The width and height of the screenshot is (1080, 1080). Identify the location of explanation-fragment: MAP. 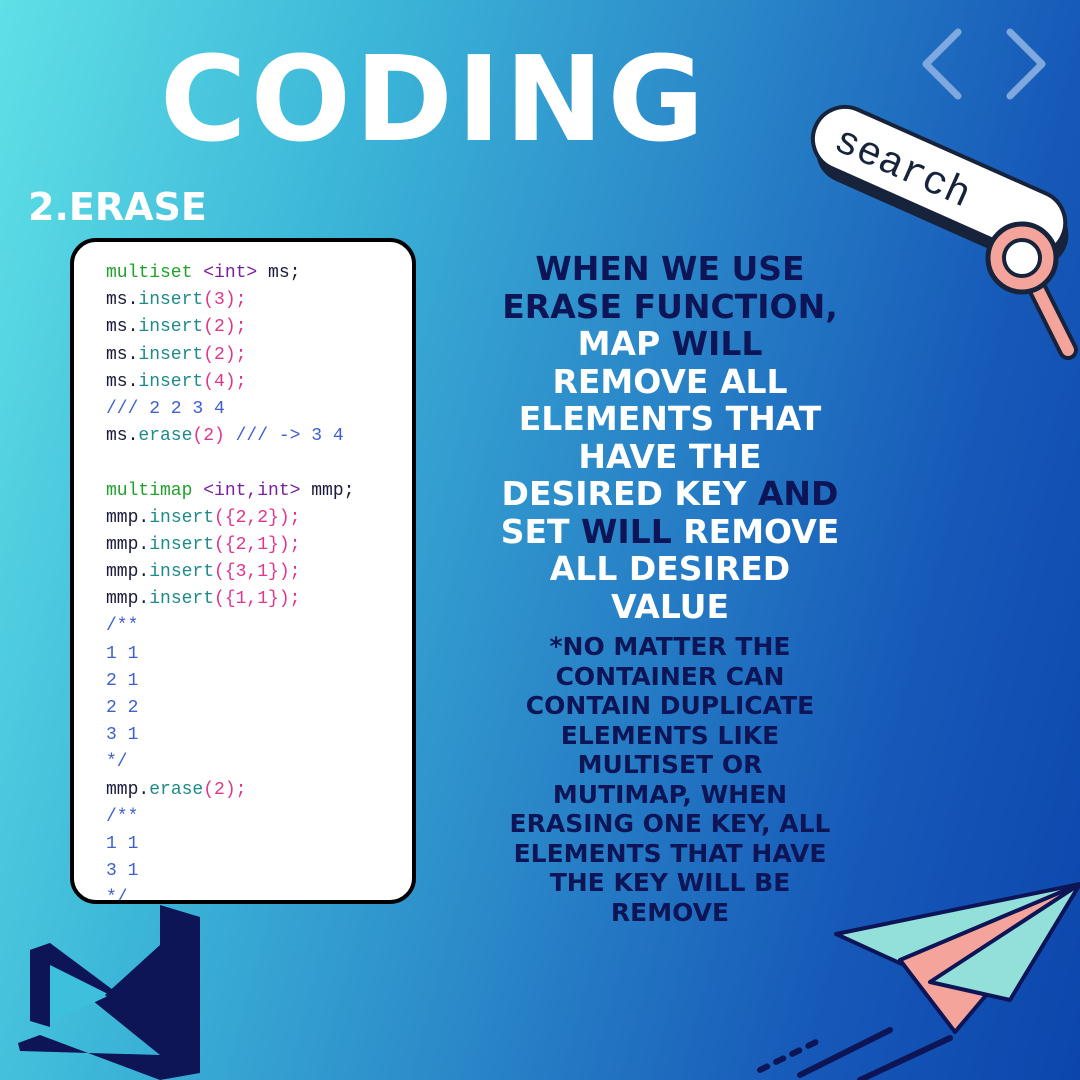
(624, 343).